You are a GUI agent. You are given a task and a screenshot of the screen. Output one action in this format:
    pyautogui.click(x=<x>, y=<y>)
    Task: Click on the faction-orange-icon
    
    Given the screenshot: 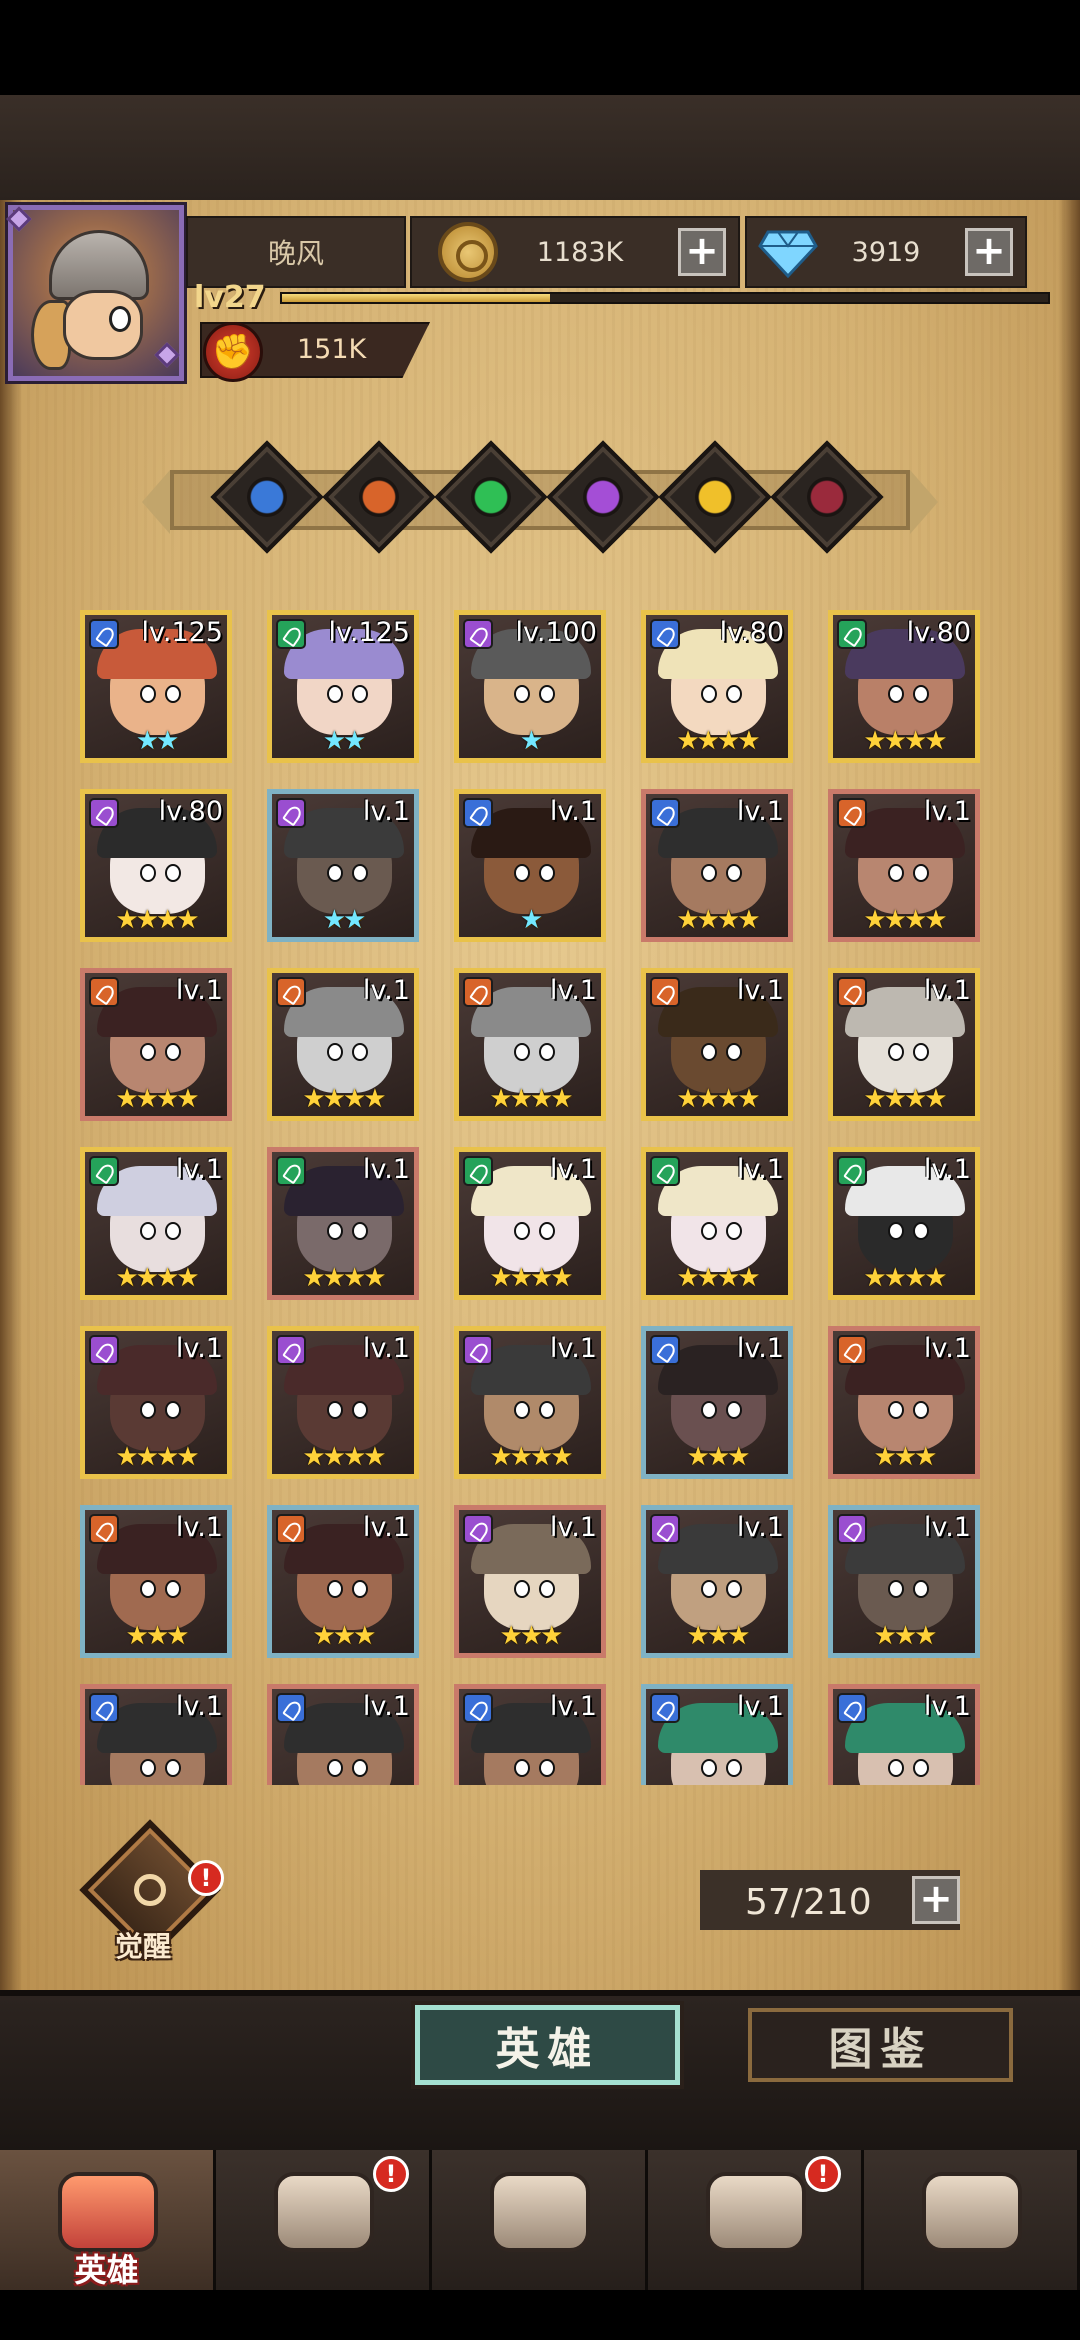 What is the action you would take?
    pyautogui.click(x=379, y=497)
    